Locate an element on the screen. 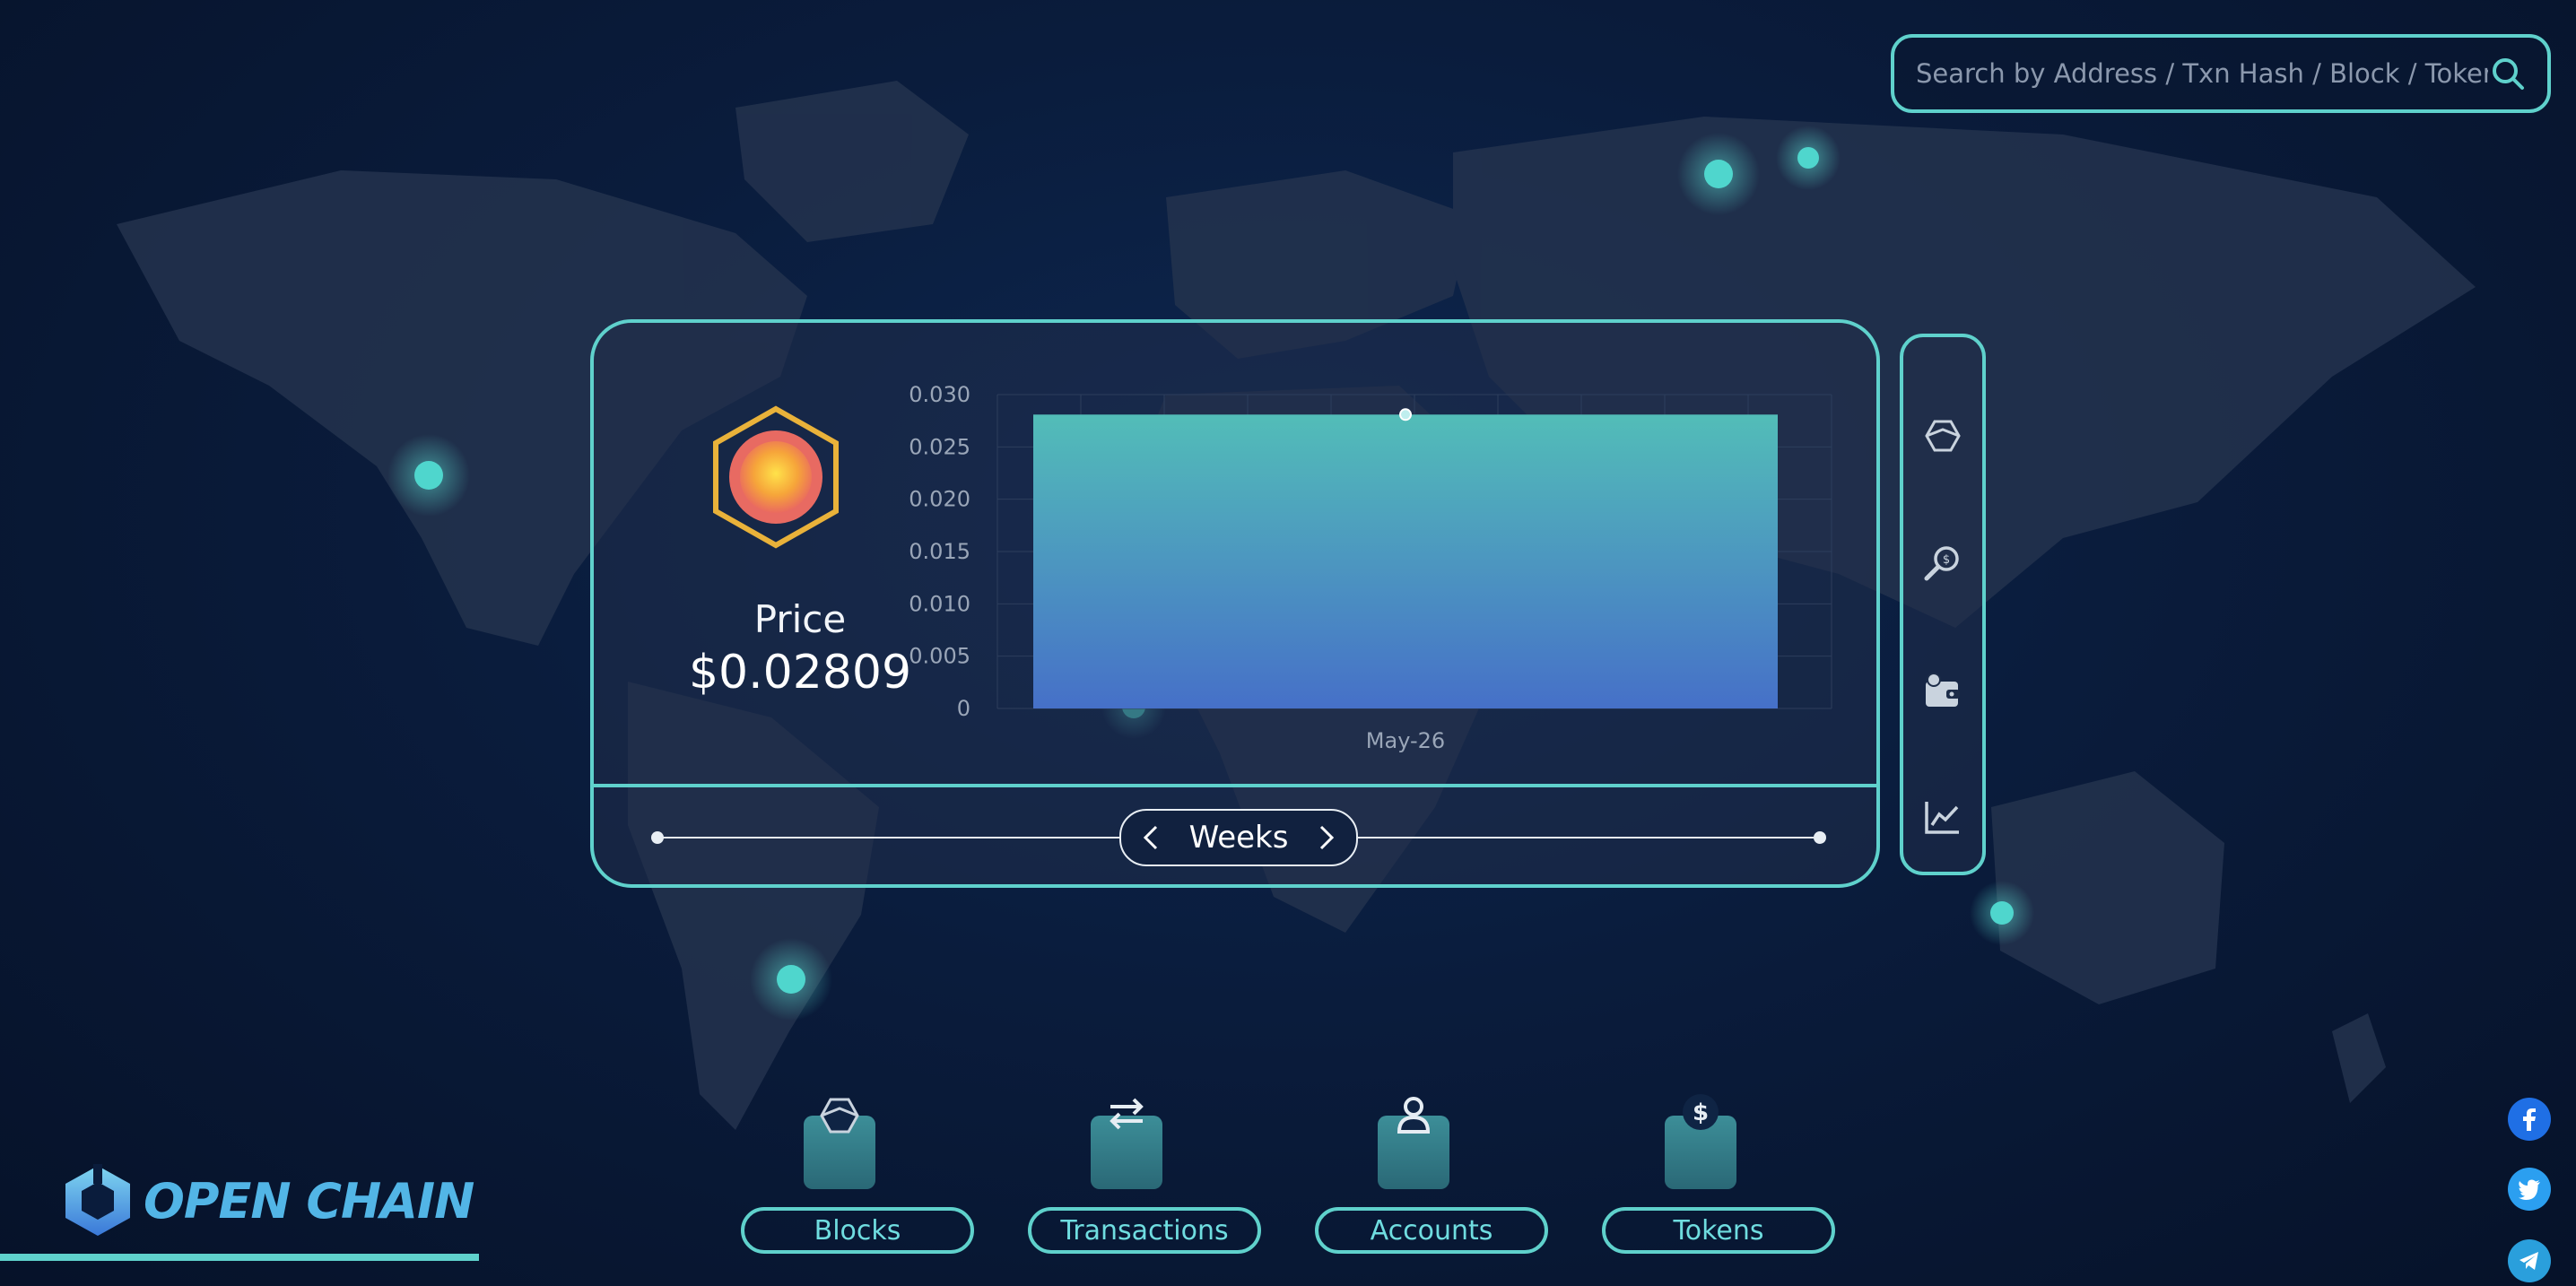 This screenshot has height=1286, width=2576. dollar-coin-icon: $ is located at coordinates (1701, 1112).